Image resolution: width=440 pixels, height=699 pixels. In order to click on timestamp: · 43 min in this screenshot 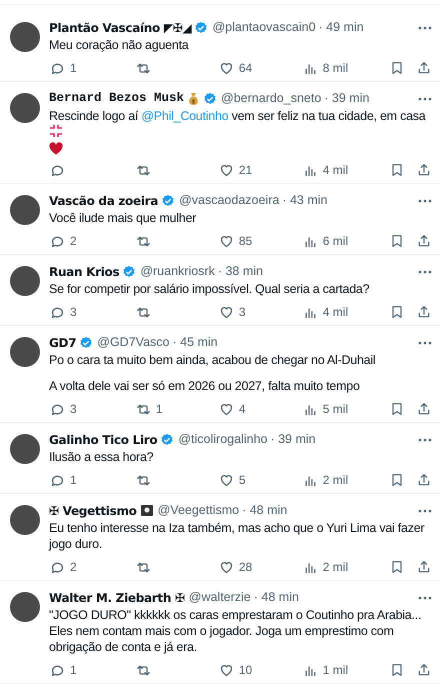, I will do `click(305, 200)`.